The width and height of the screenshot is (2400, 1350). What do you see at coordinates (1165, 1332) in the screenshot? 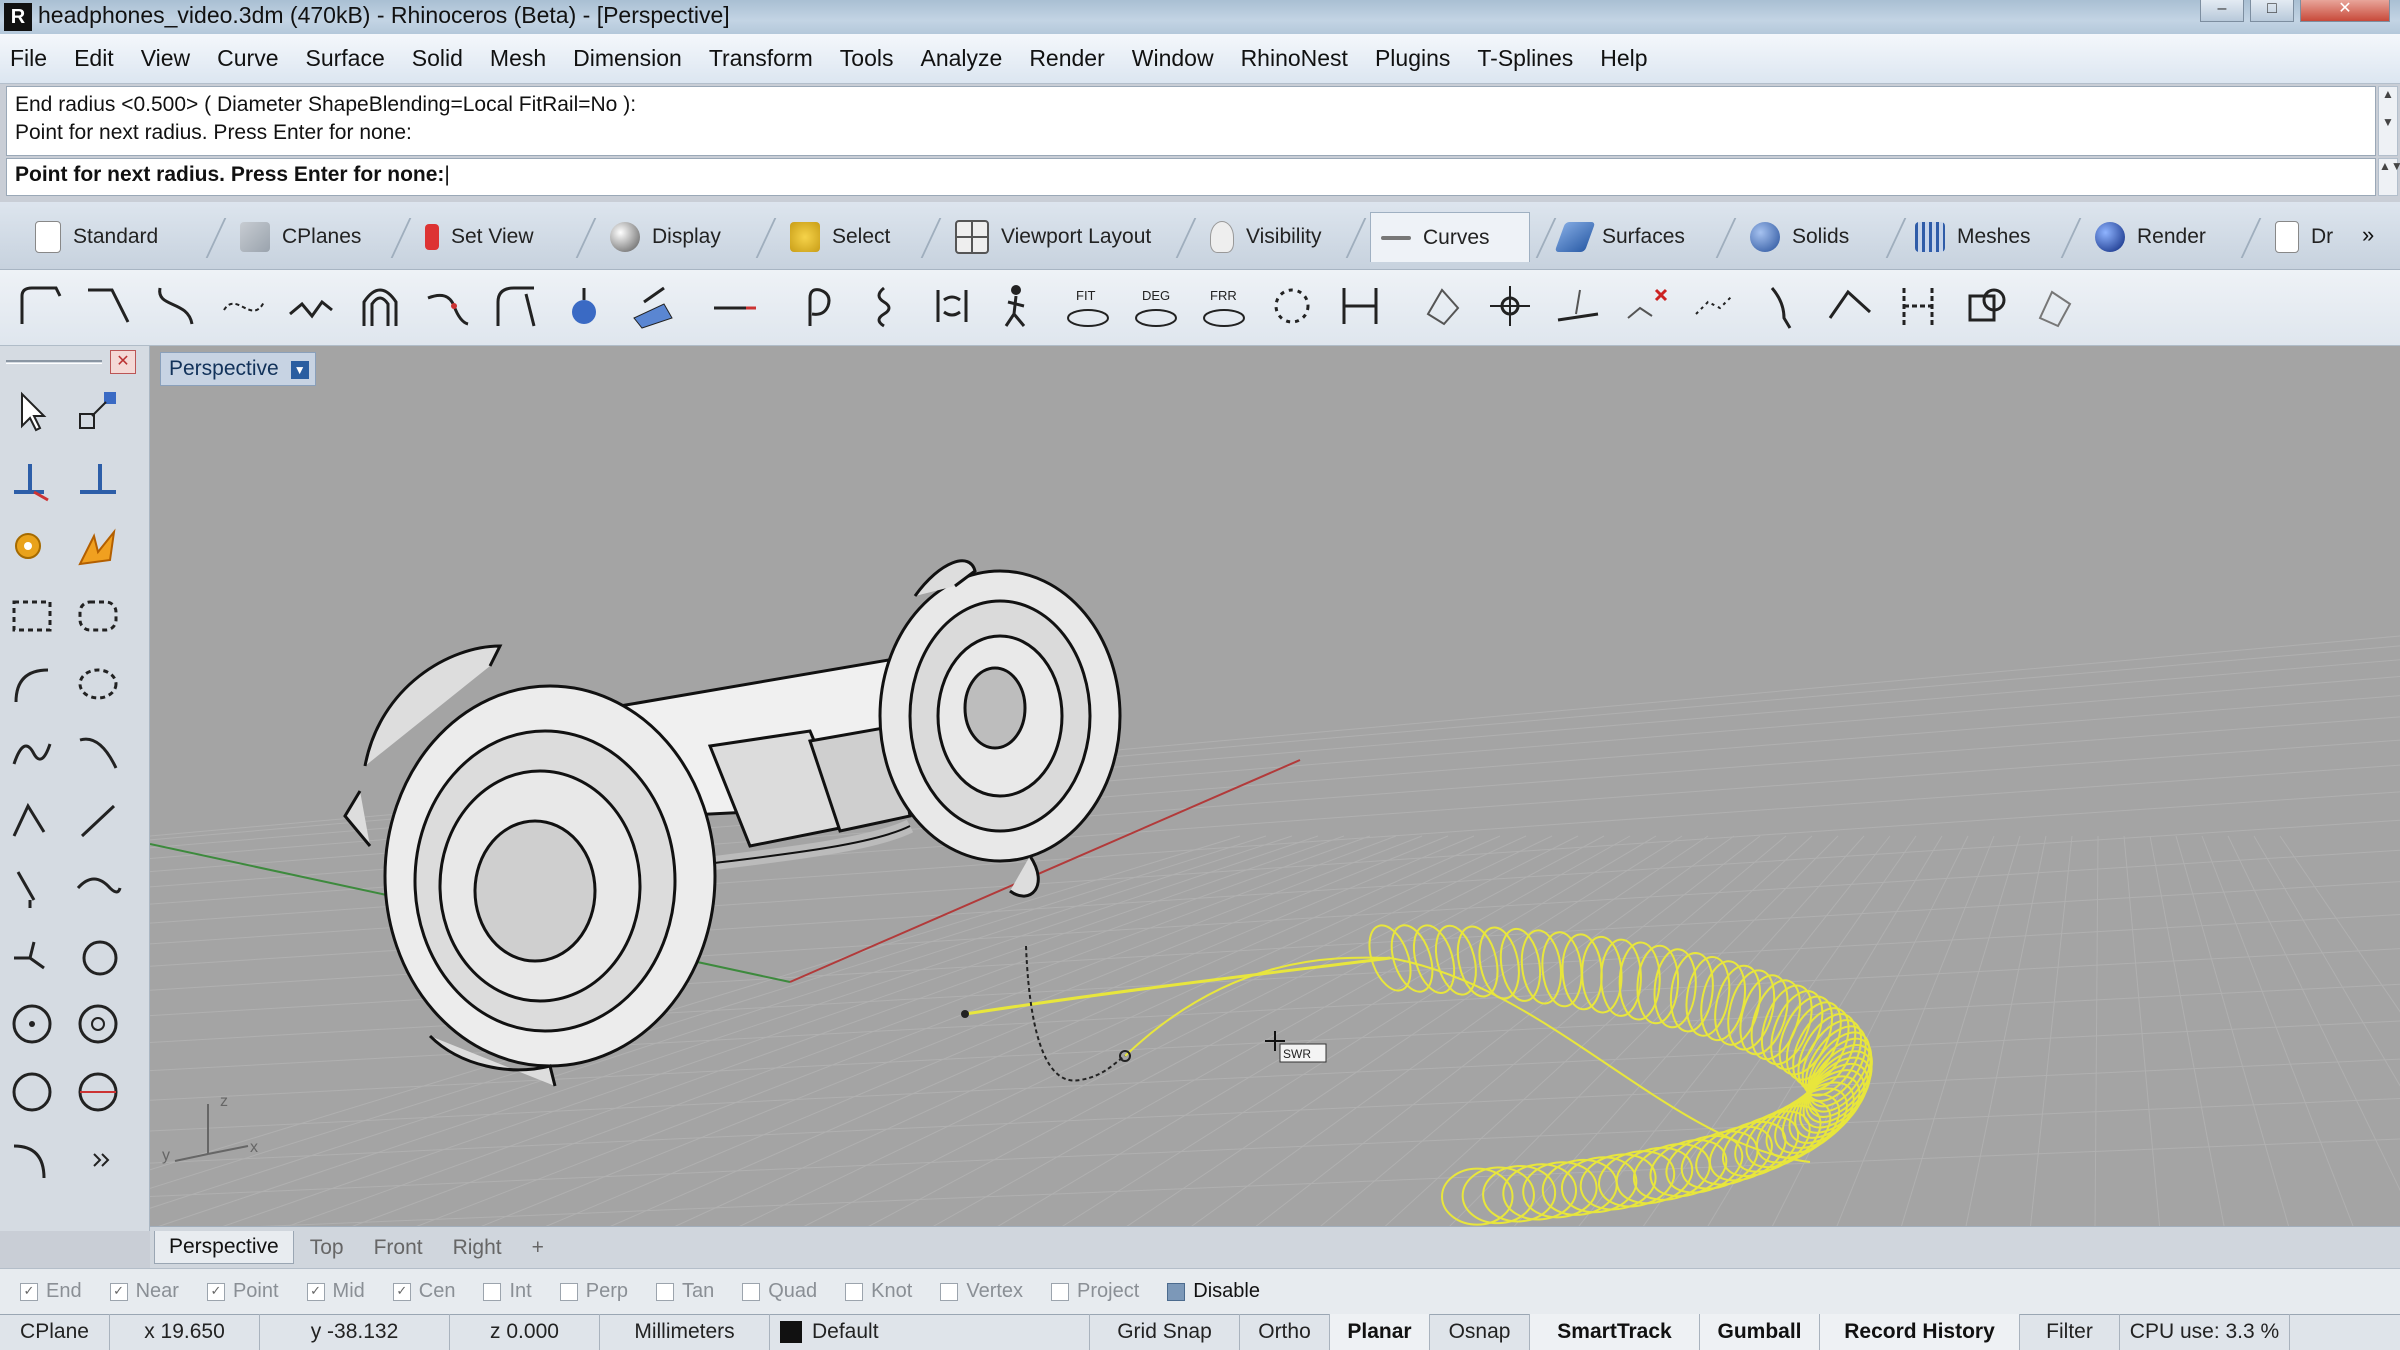
I see `grid-snap-toggle: Grid Snap` at bounding box center [1165, 1332].